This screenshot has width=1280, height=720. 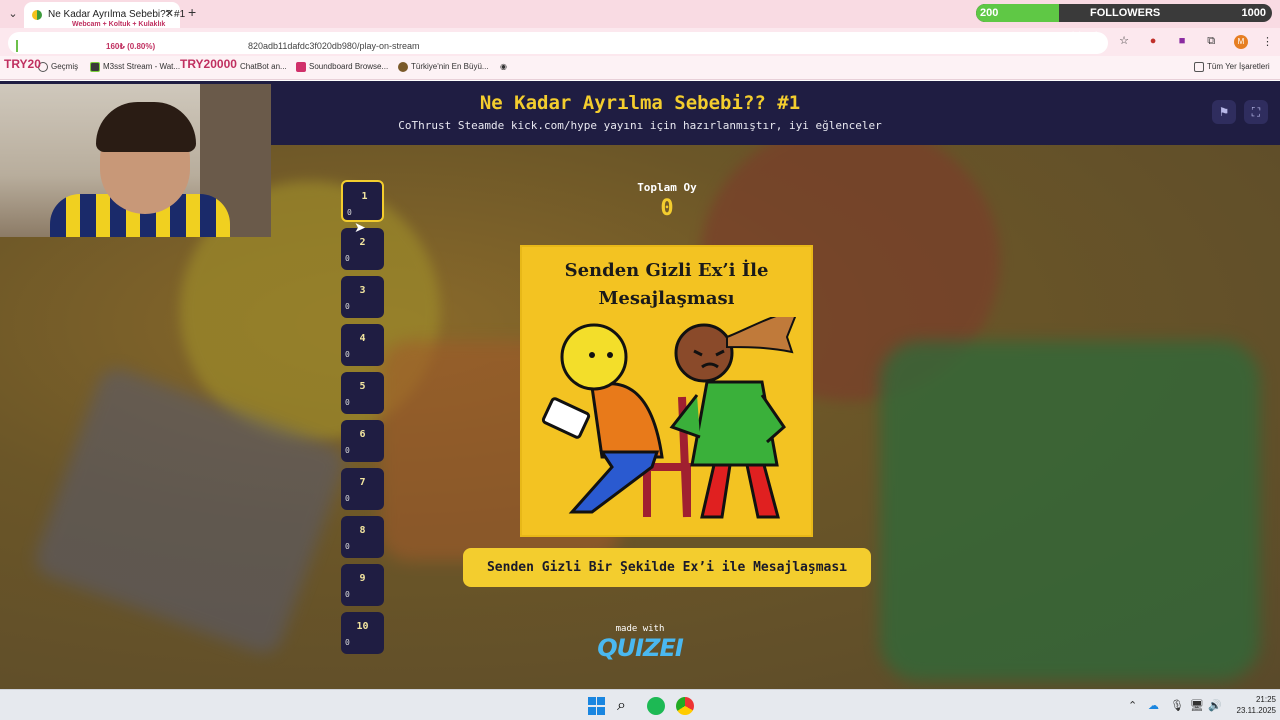 What do you see at coordinates (1215, 705) in the screenshot?
I see `volume-icon: 🔊` at bounding box center [1215, 705].